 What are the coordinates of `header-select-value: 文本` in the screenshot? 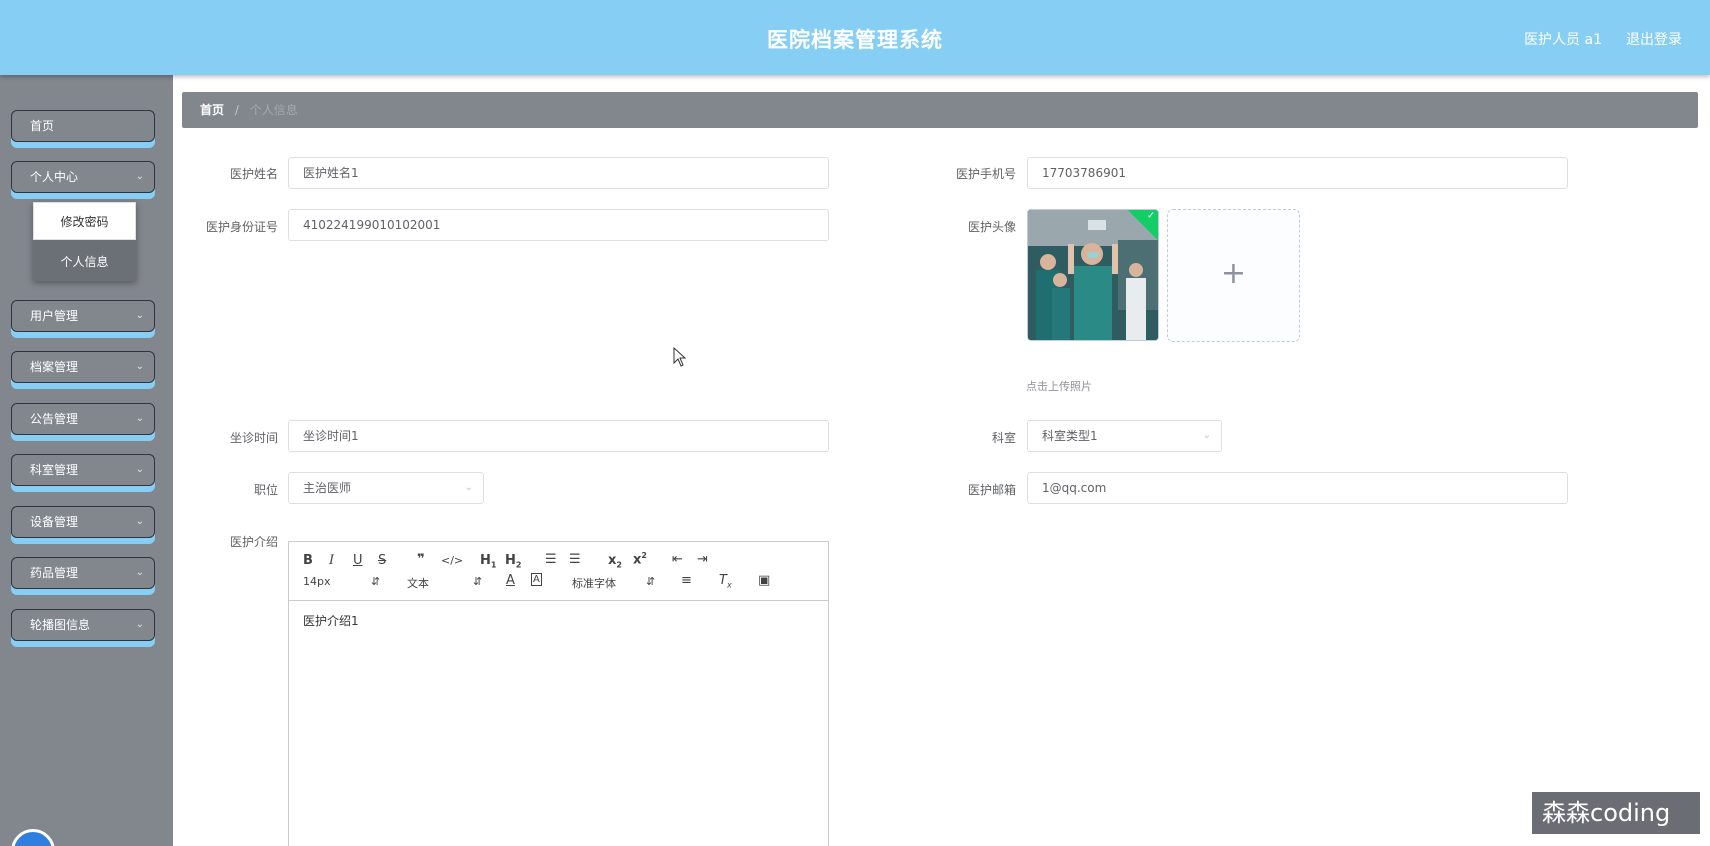 It's located at (418, 583).